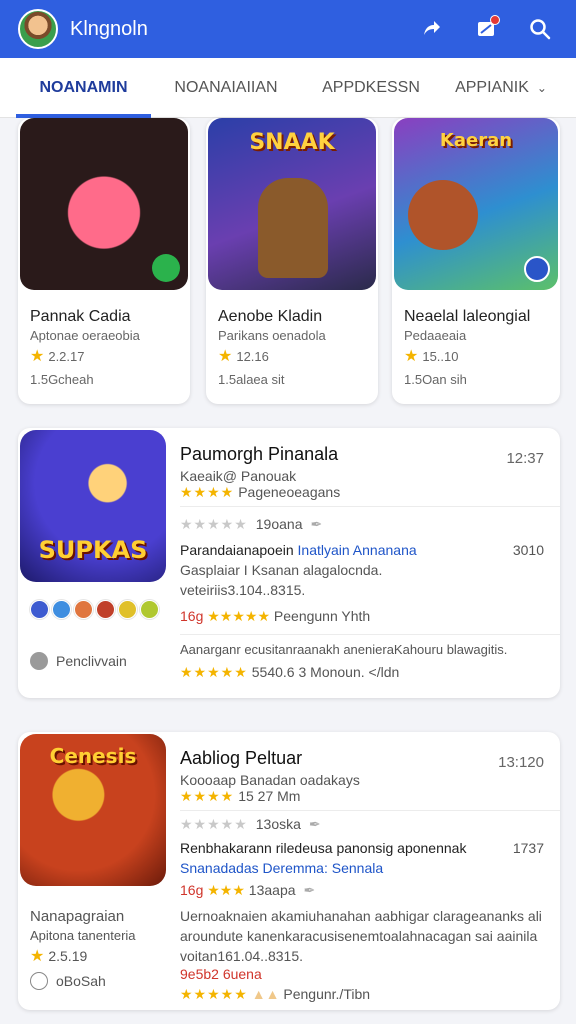 The width and height of the screenshot is (576, 1024). What do you see at coordinates (38, 29) in the screenshot?
I see `avatar` at bounding box center [38, 29].